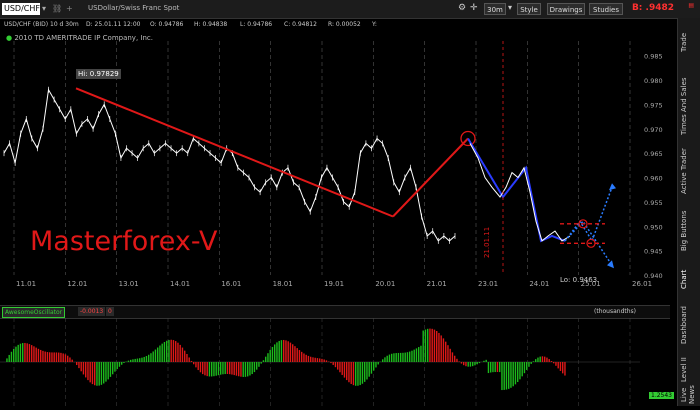 This screenshot has width=700, height=410. I want to click on tab-dashboard: Dashboard, so click(689, 325).